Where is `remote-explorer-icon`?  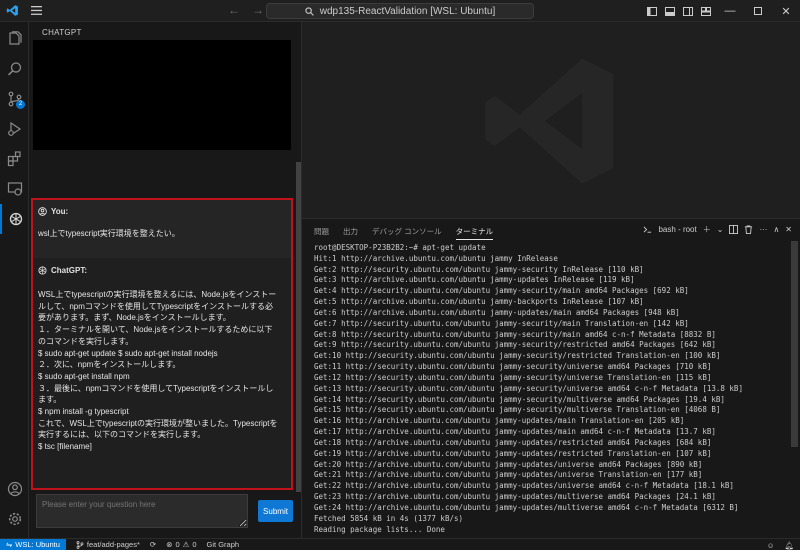
remote-explorer-icon is located at coordinates (14, 189).